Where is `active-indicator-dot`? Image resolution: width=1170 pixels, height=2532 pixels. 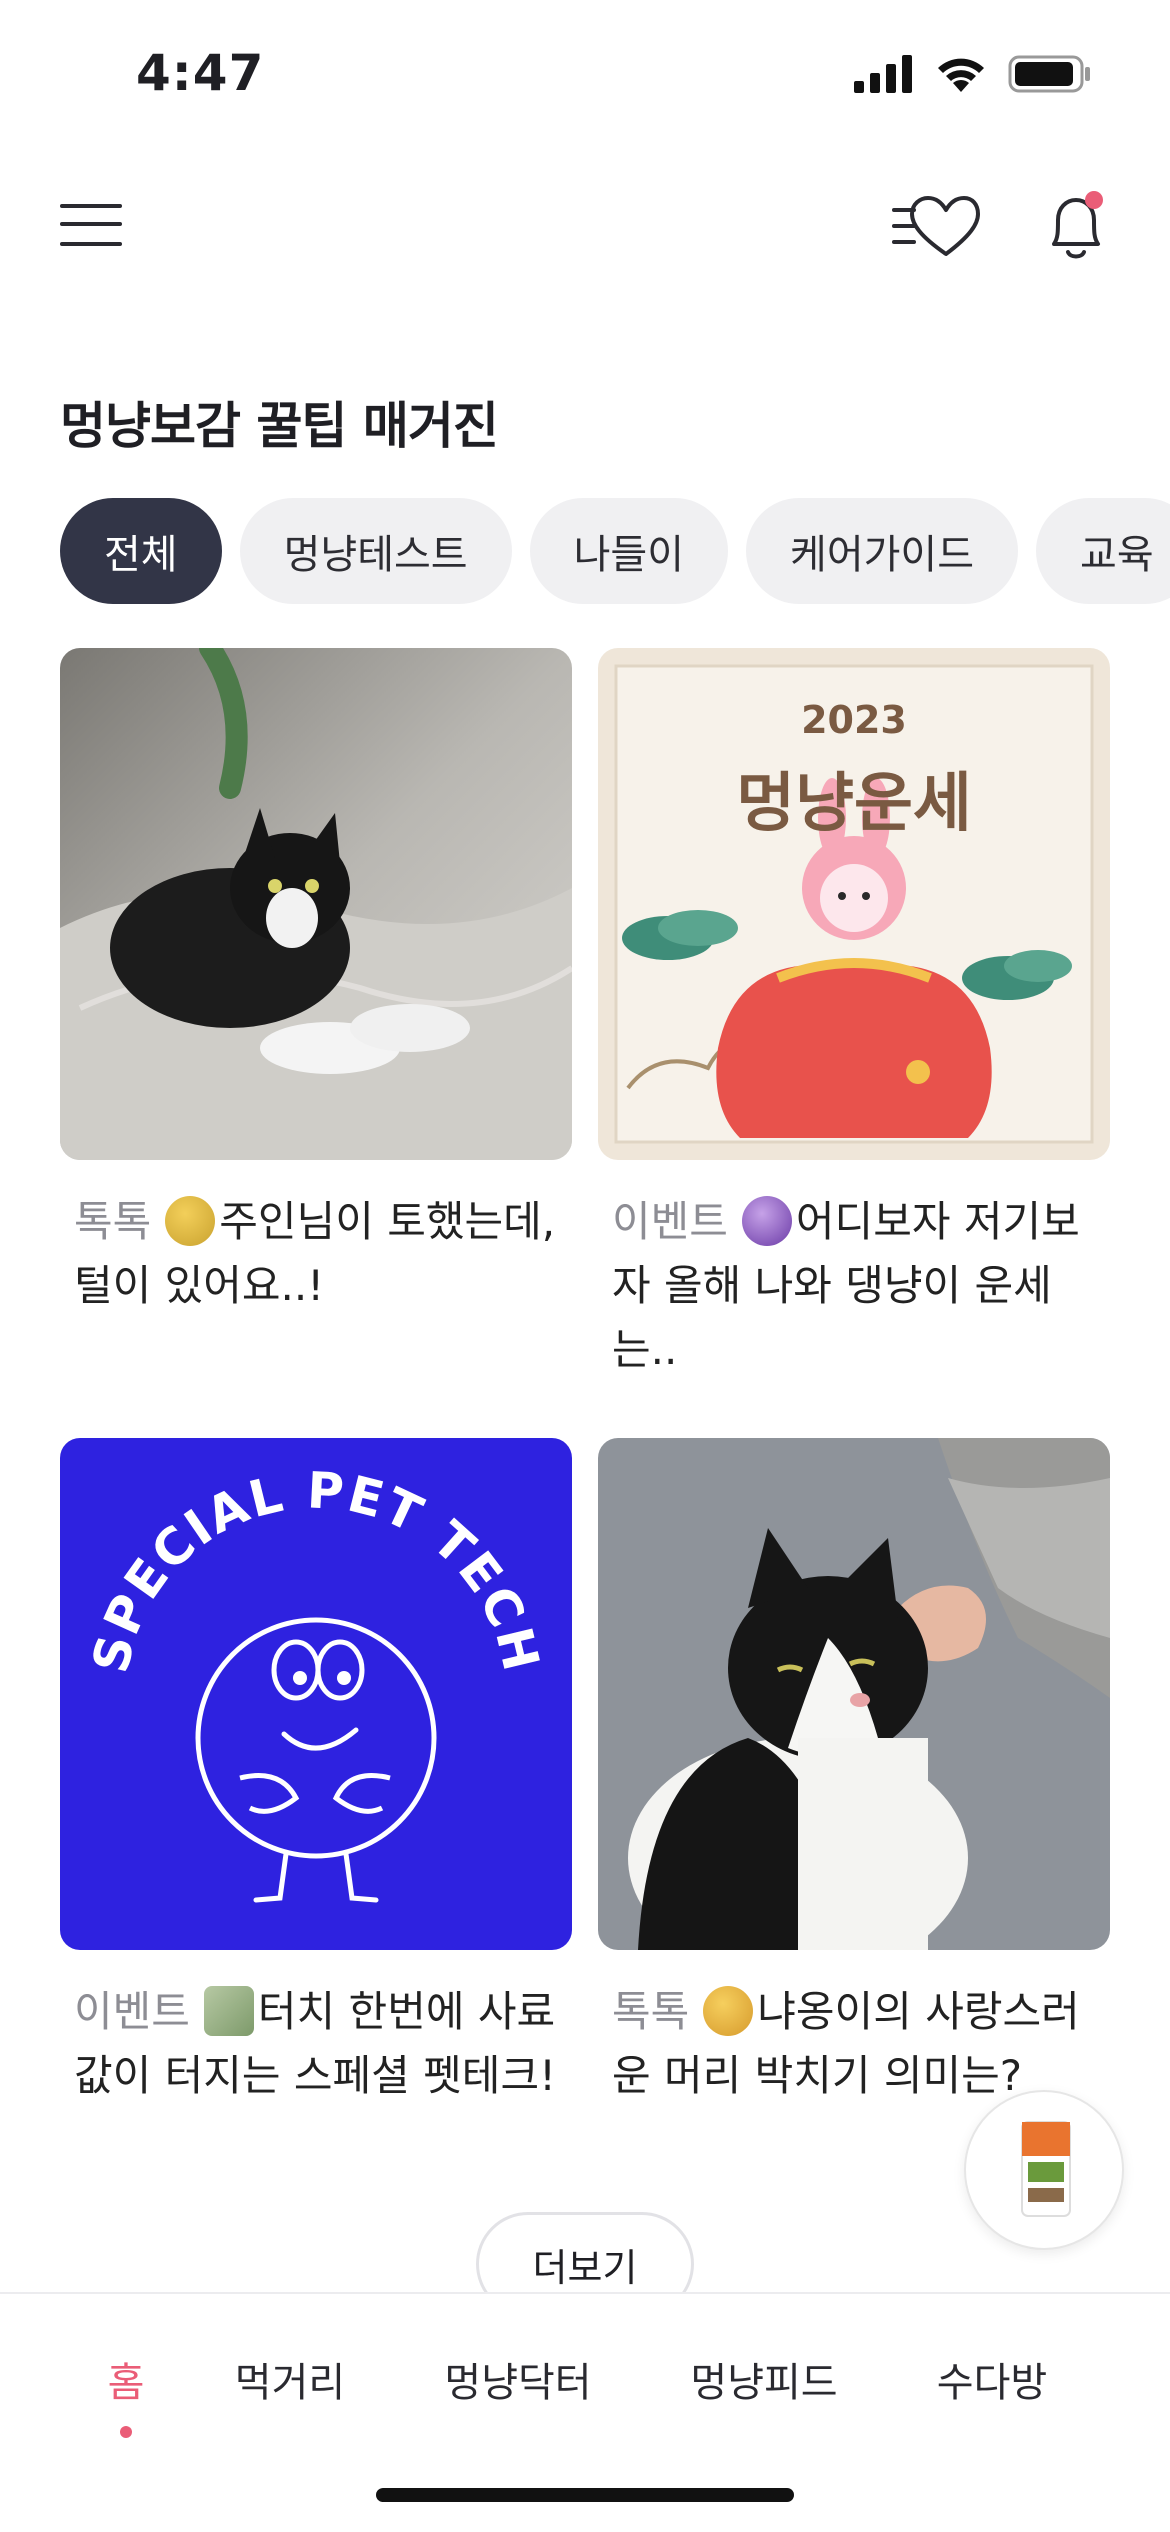
active-indicator-dot is located at coordinates (126, 2432).